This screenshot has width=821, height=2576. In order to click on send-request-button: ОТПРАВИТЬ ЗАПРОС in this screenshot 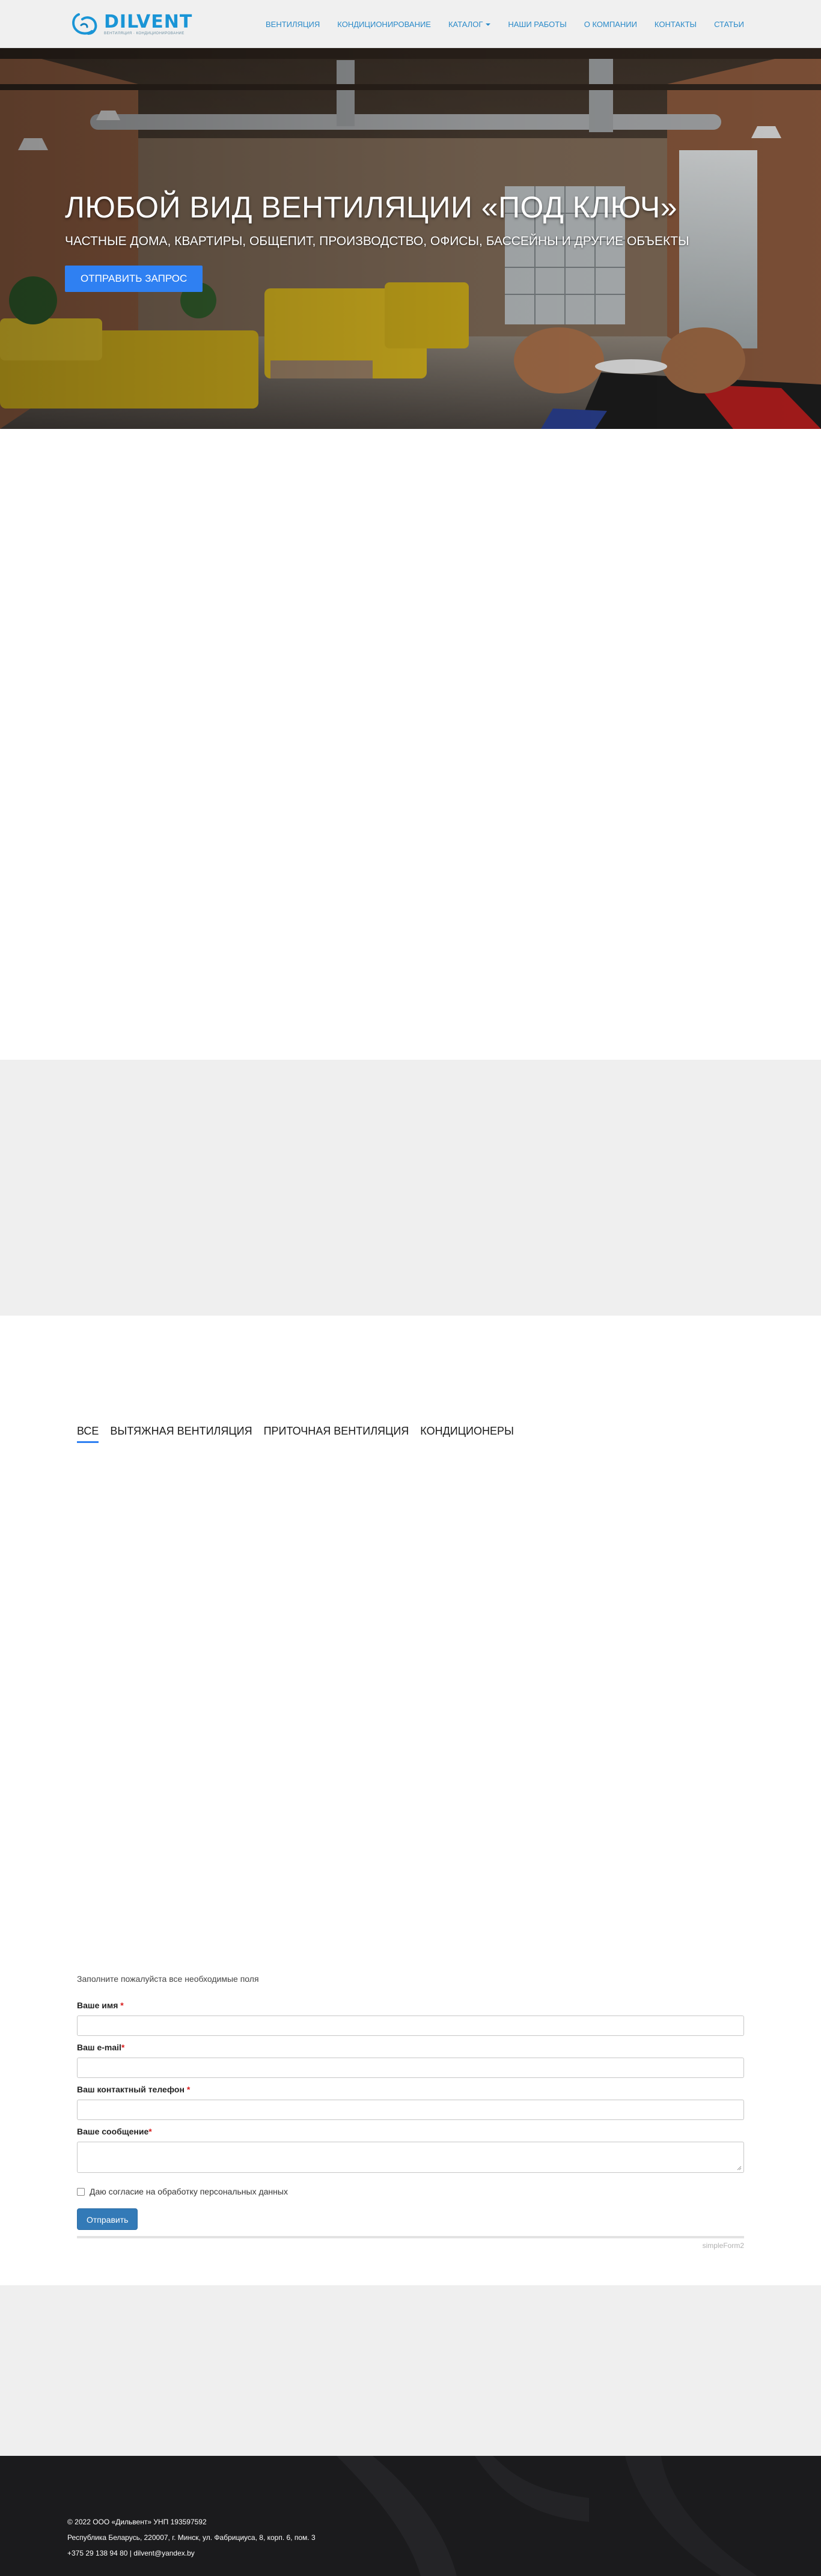, I will do `click(134, 279)`.